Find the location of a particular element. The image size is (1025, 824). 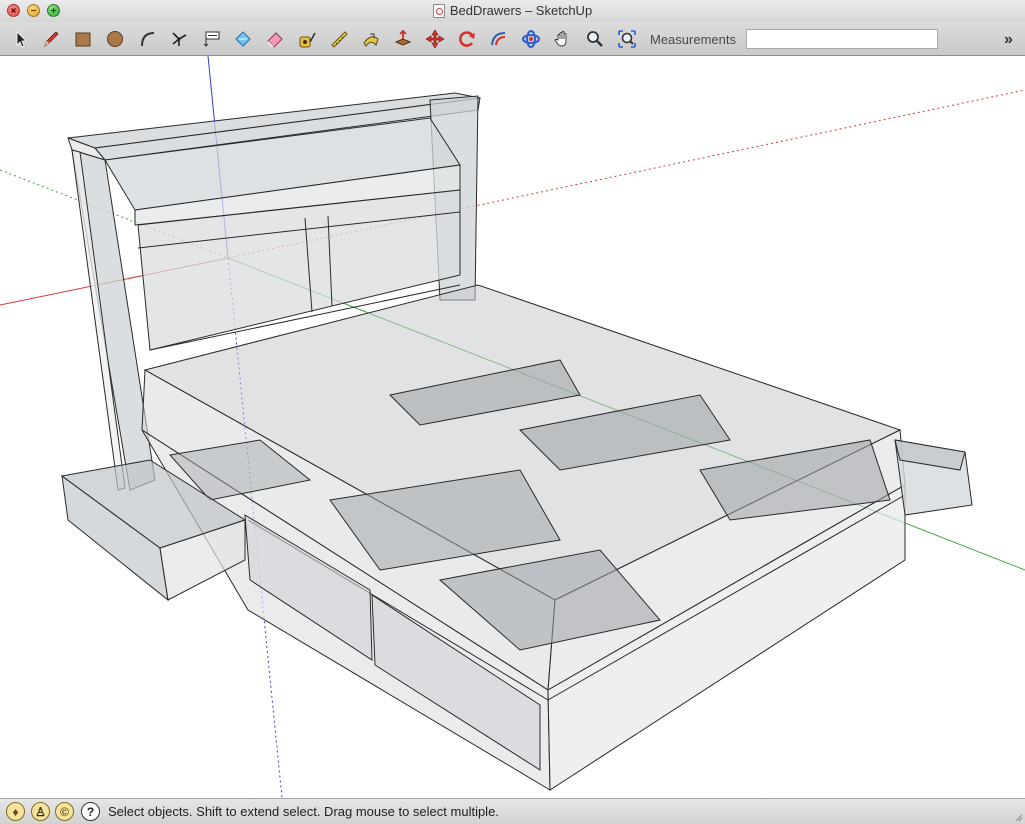

zoom-tool-button is located at coordinates (595, 39).